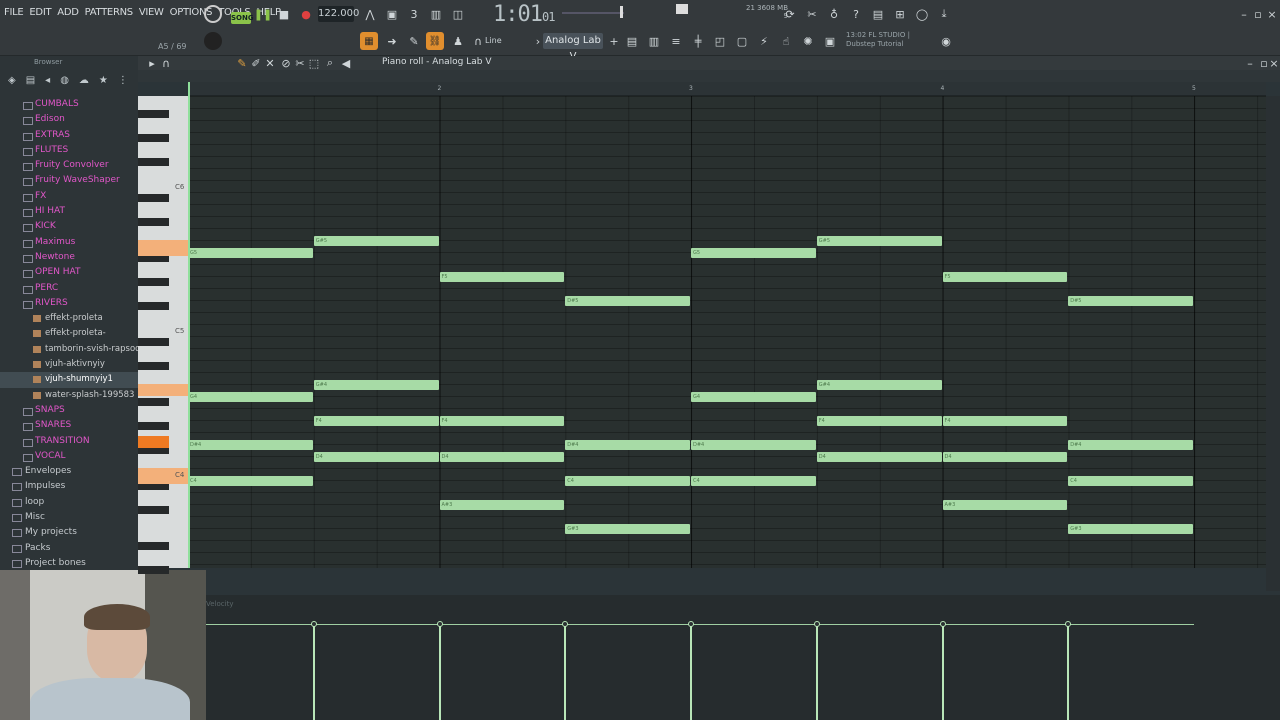  What do you see at coordinates (493, 40) in the screenshot?
I see `snap-selector: Line` at bounding box center [493, 40].